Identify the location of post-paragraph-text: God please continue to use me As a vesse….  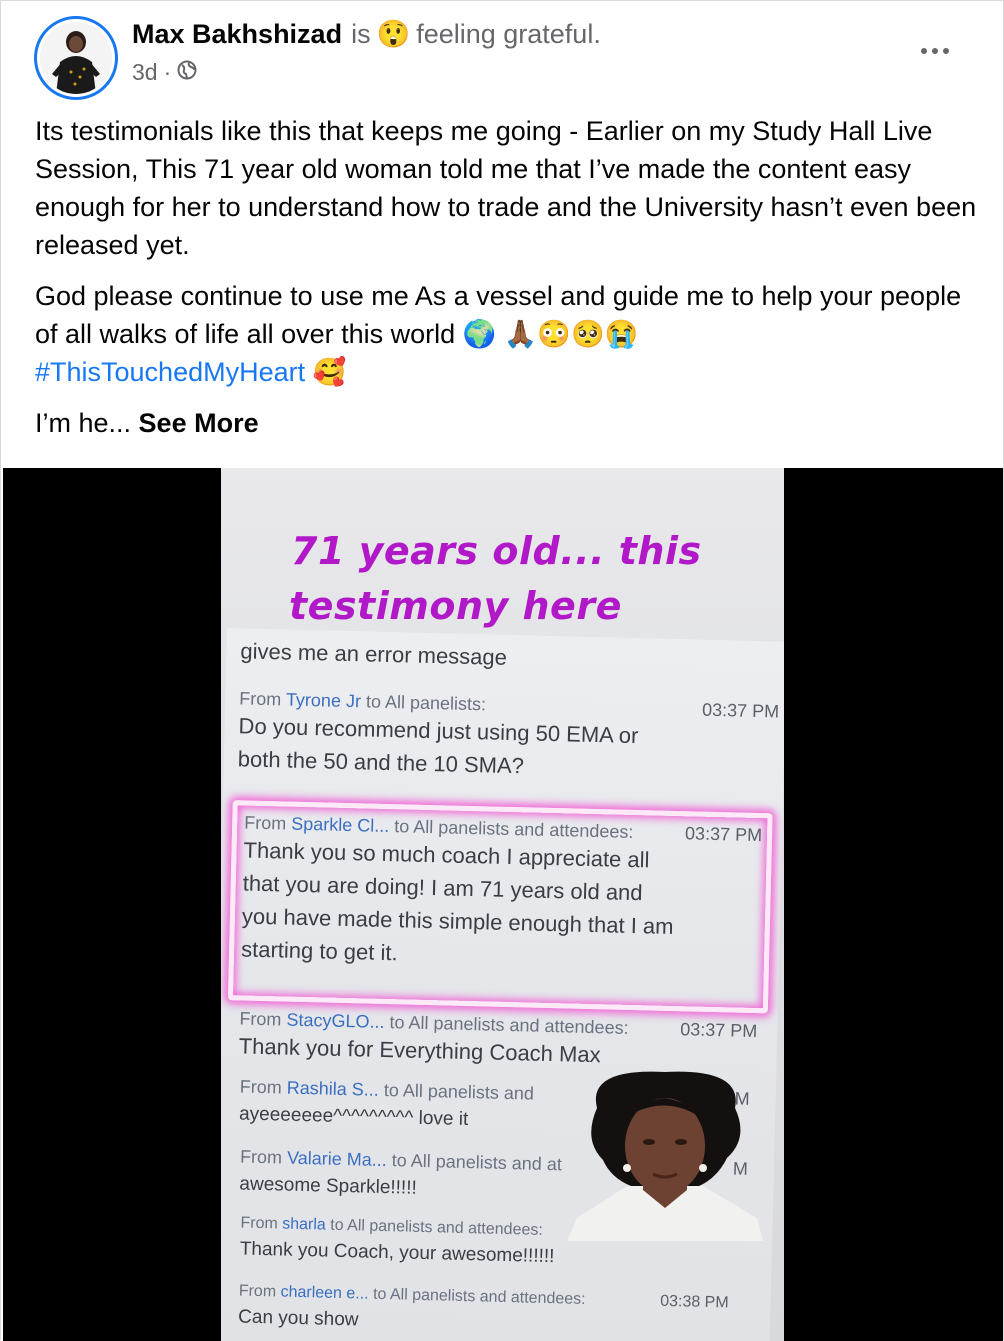
(498, 315).